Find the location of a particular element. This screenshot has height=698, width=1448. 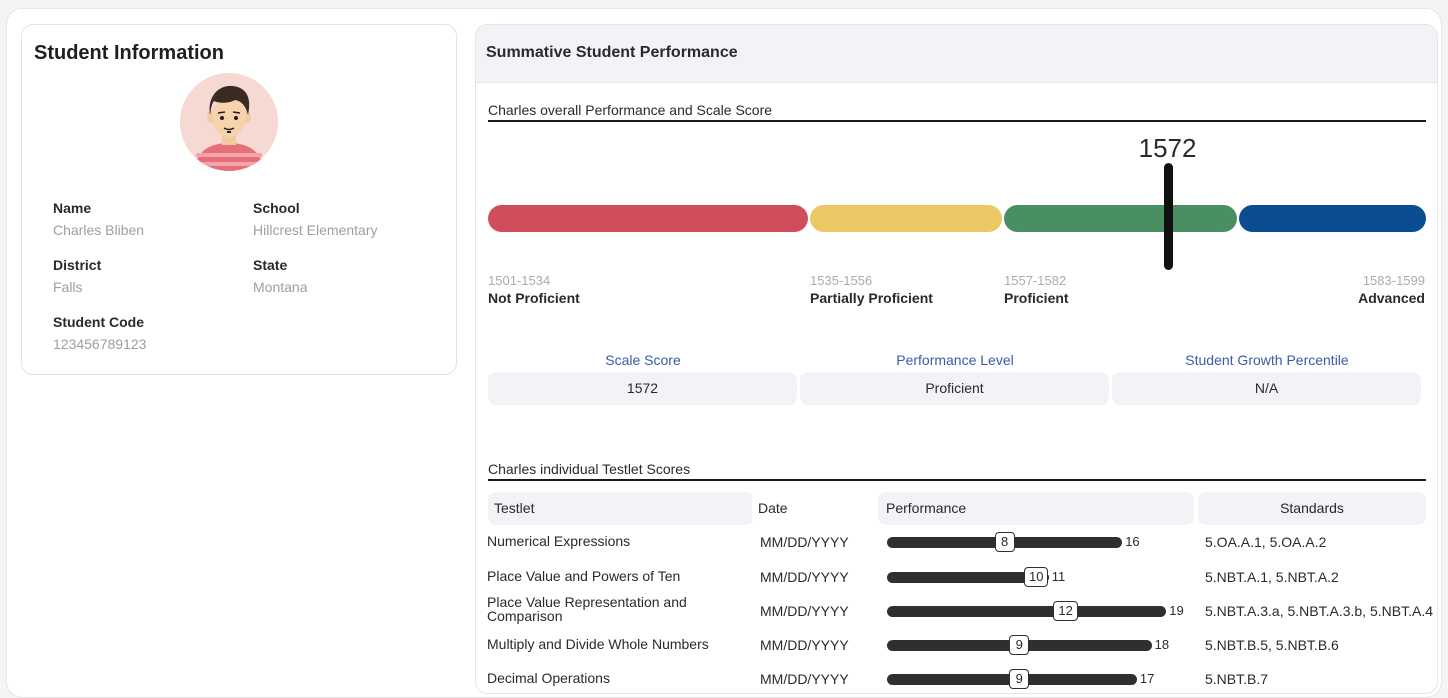

band-level: Not Proficient is located at coordinates (534, 298).